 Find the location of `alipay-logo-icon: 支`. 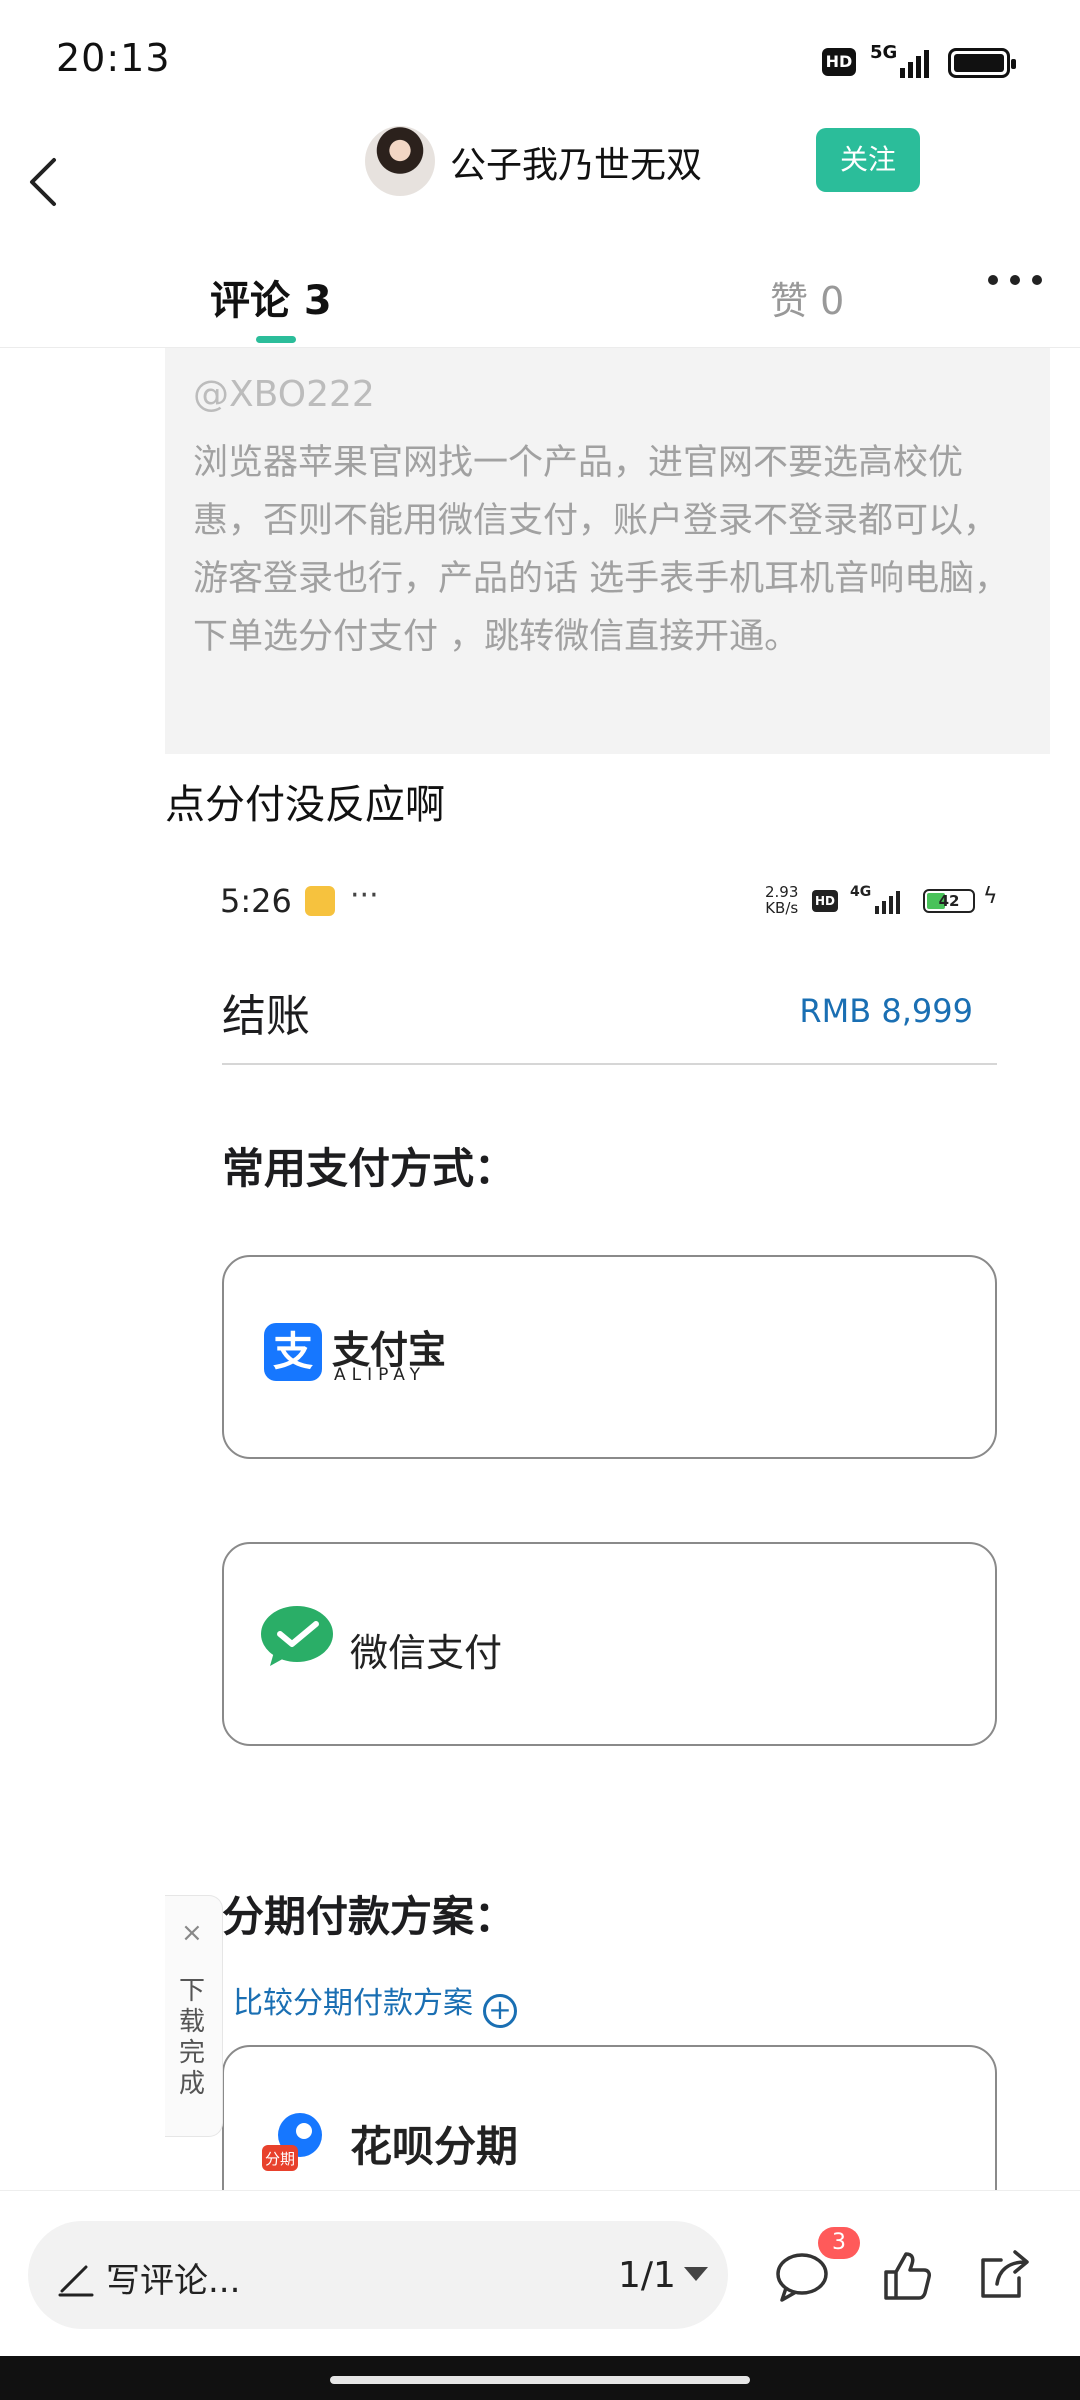

alipay-logo-icon: 支 is located at coordinates (293, 1352).